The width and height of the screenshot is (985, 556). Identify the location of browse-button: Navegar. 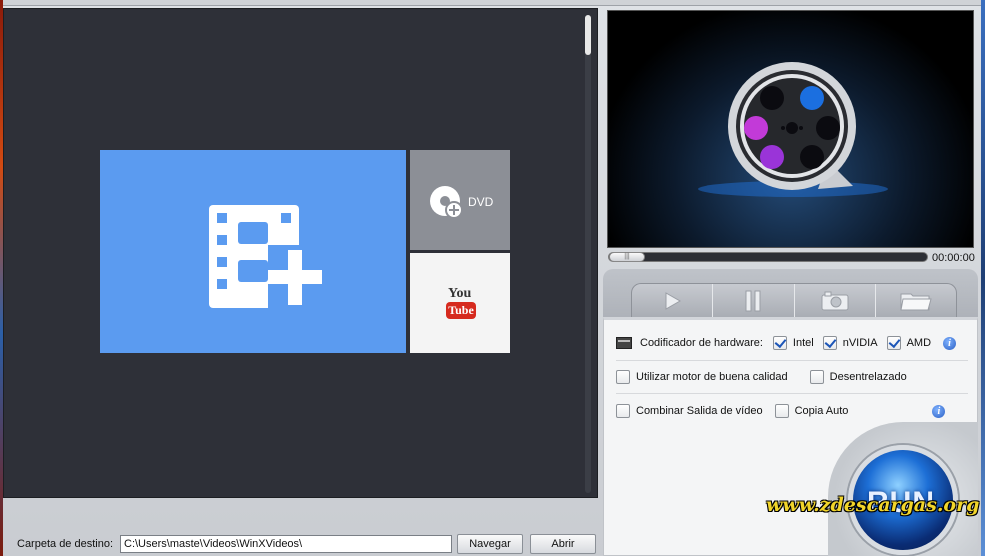
(490, 544).